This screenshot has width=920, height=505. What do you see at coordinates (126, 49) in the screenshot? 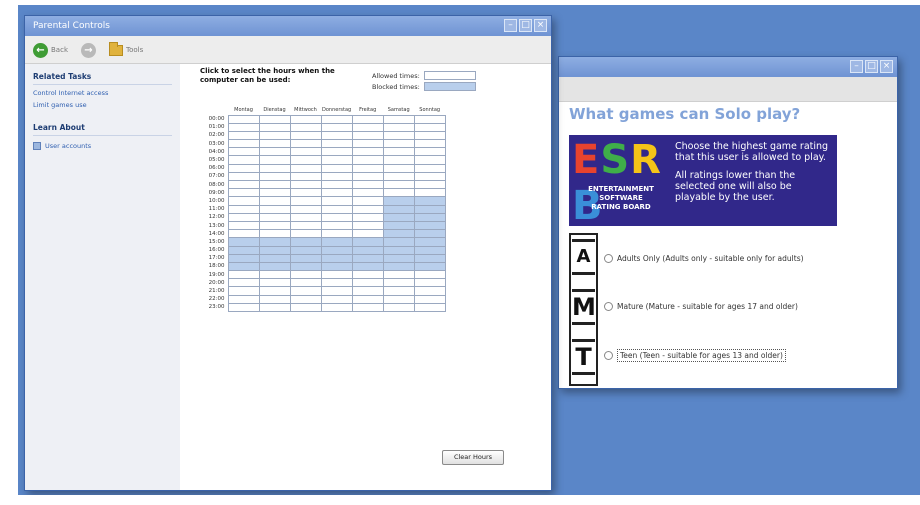
I see `folder-button: Tools` at bounding box center [126, 49].